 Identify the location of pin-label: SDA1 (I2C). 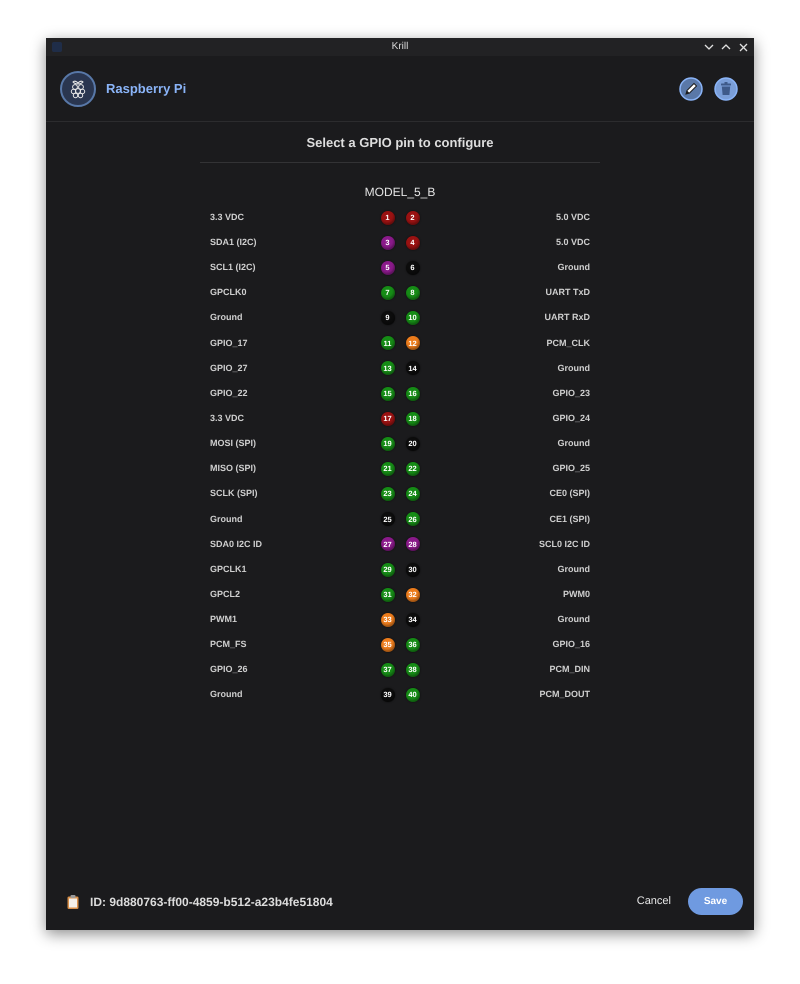
(233, 242).